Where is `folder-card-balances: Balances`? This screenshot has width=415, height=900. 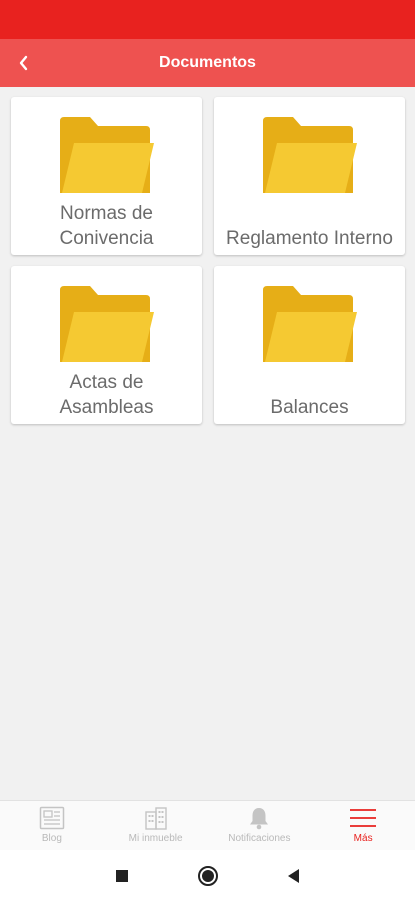 folder-card-balances: Balances is located at coordinates (309, 345).